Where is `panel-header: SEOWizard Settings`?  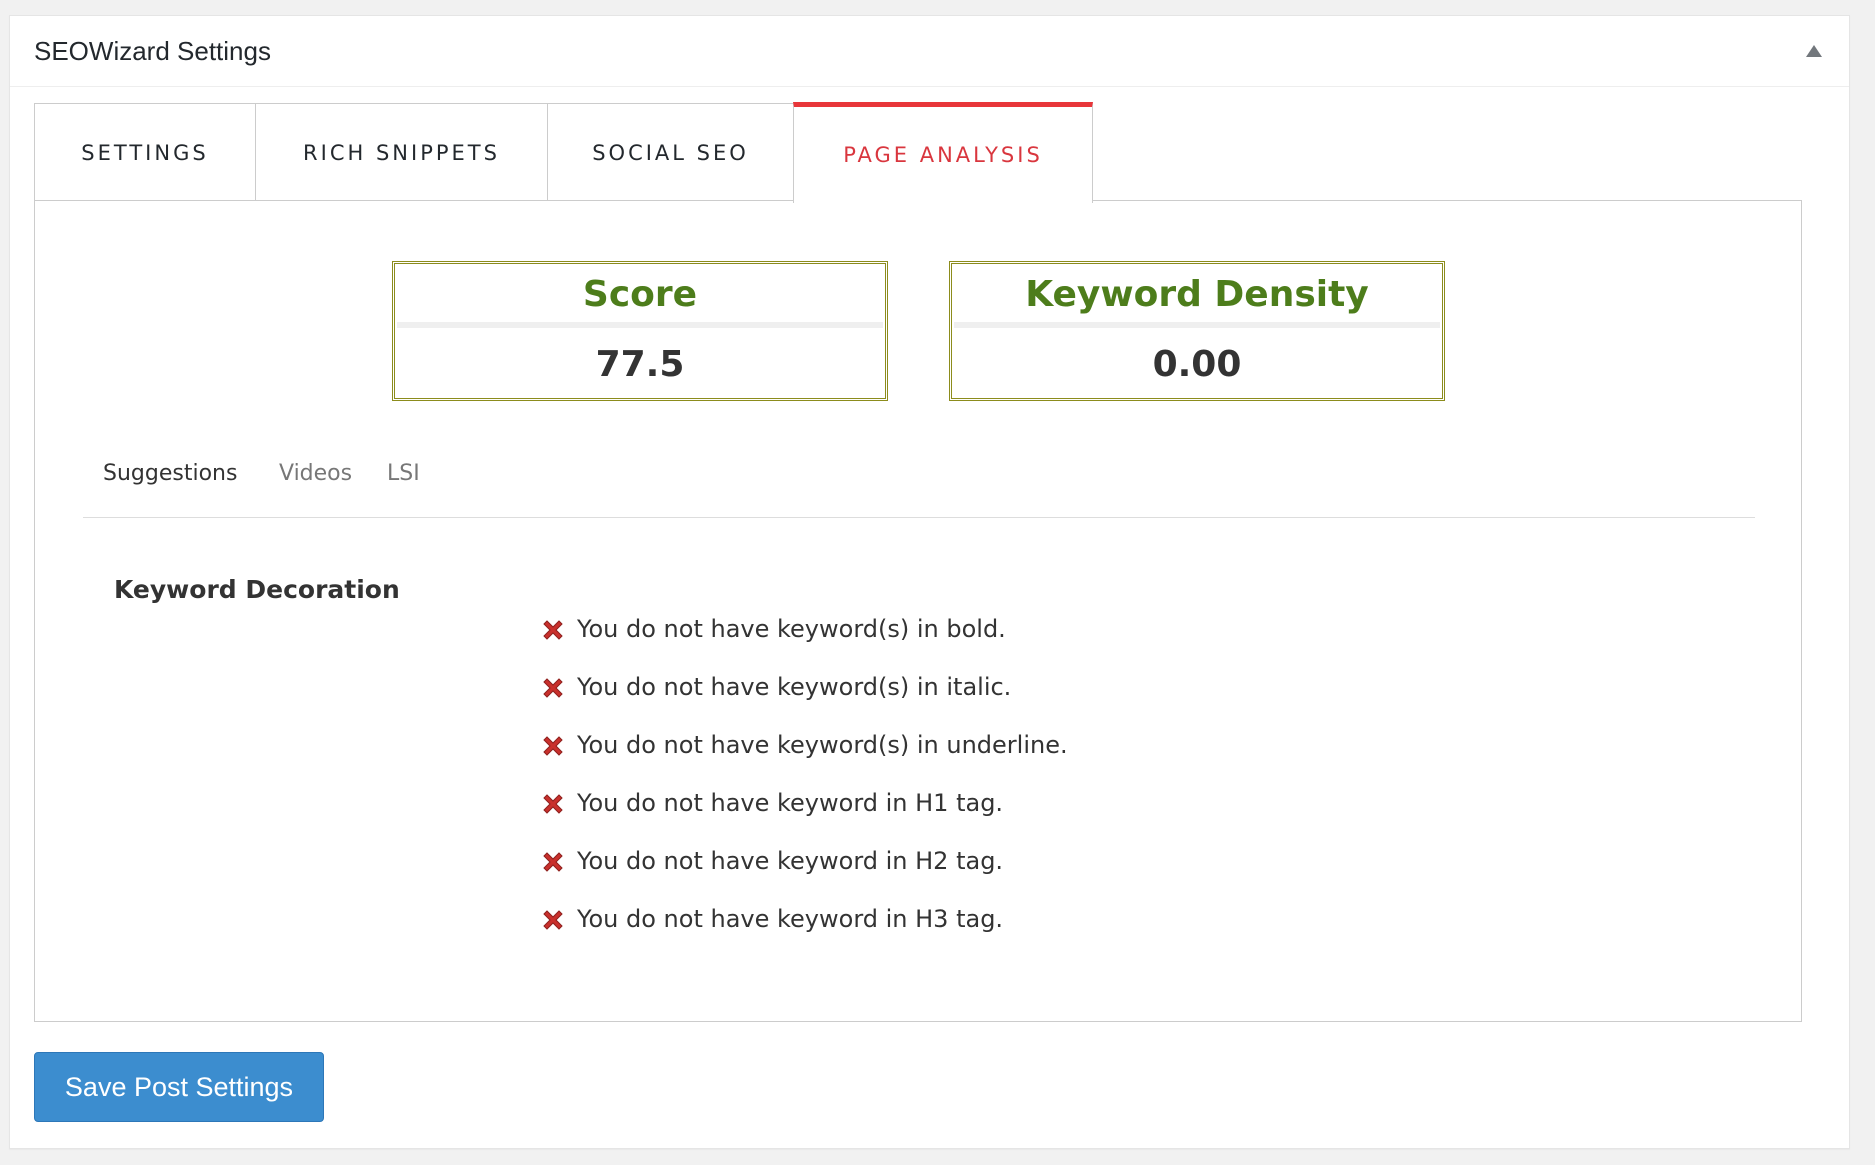
panel-header: SEOWizard Settings is located at coordinates (929, 51).